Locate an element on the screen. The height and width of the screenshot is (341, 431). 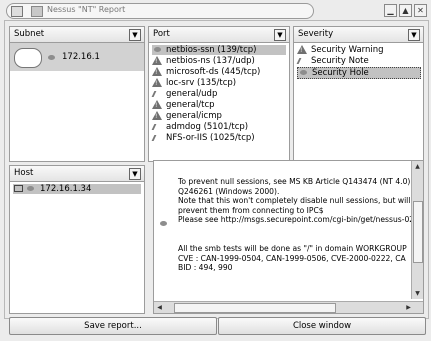
subnet-header-label: Subnet is located at coordinates (29, 34).